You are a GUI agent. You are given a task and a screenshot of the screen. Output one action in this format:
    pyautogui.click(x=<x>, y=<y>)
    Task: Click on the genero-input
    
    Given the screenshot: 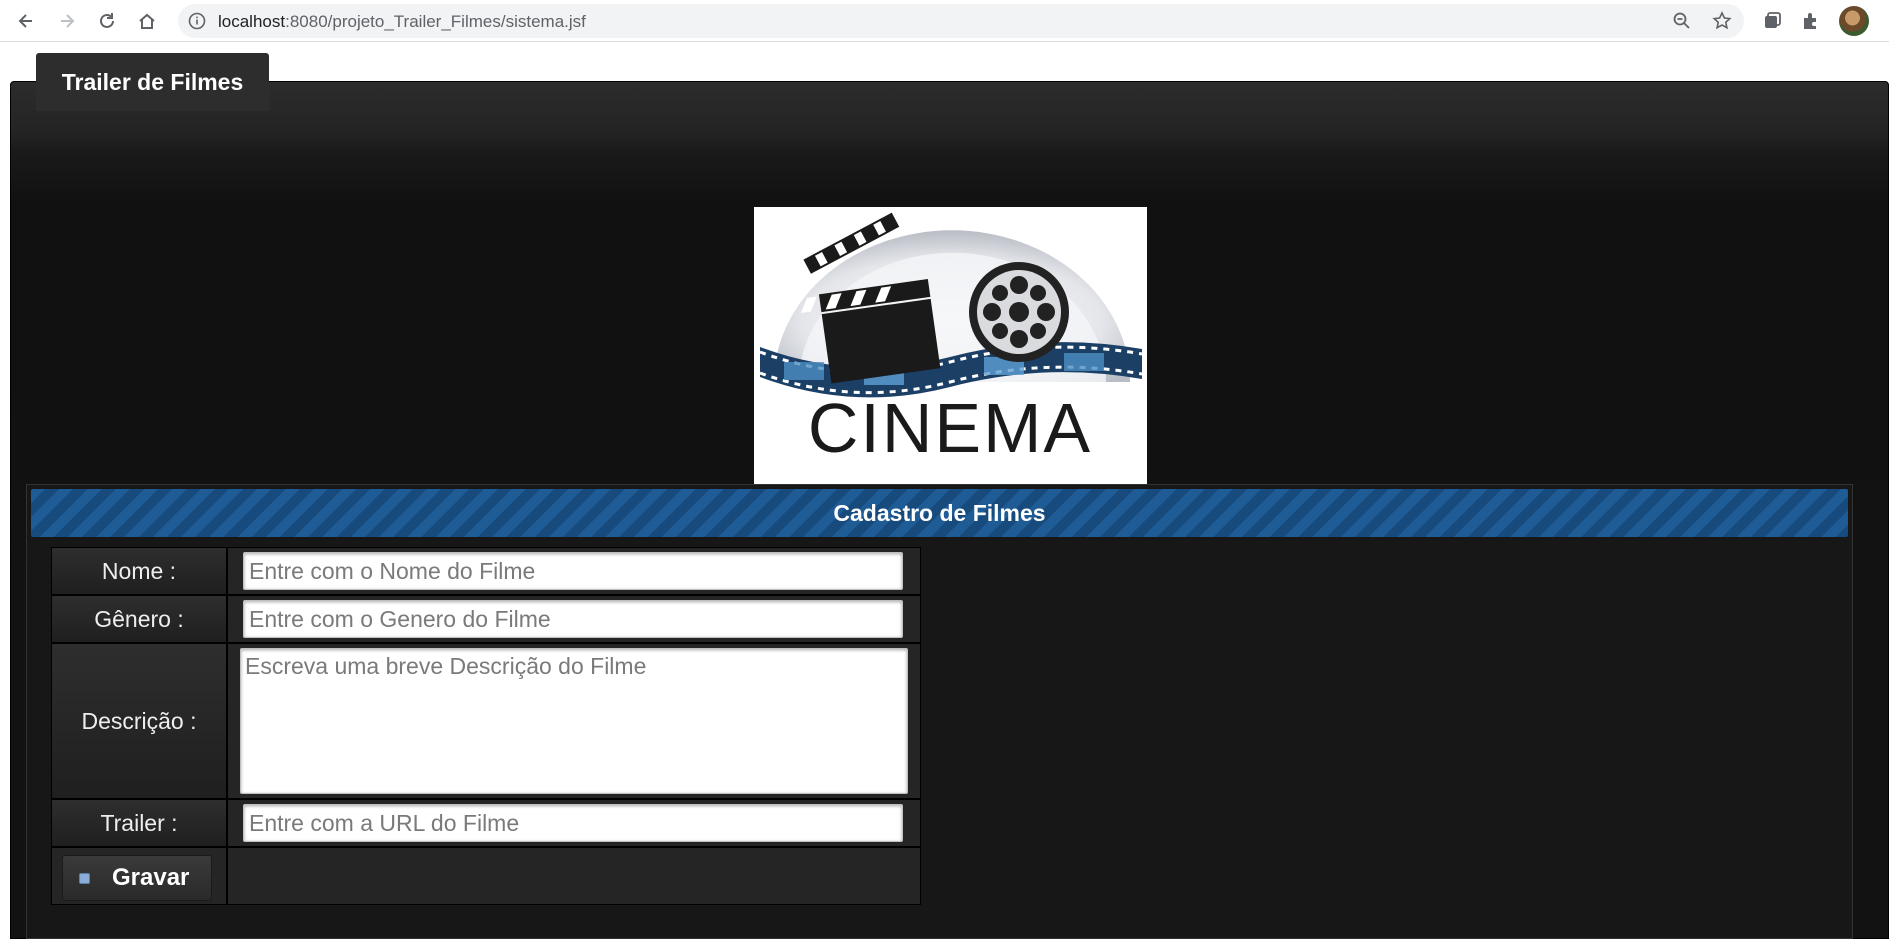 What is the action you would take?
    pyautogui.click(x=573, y=619)
    